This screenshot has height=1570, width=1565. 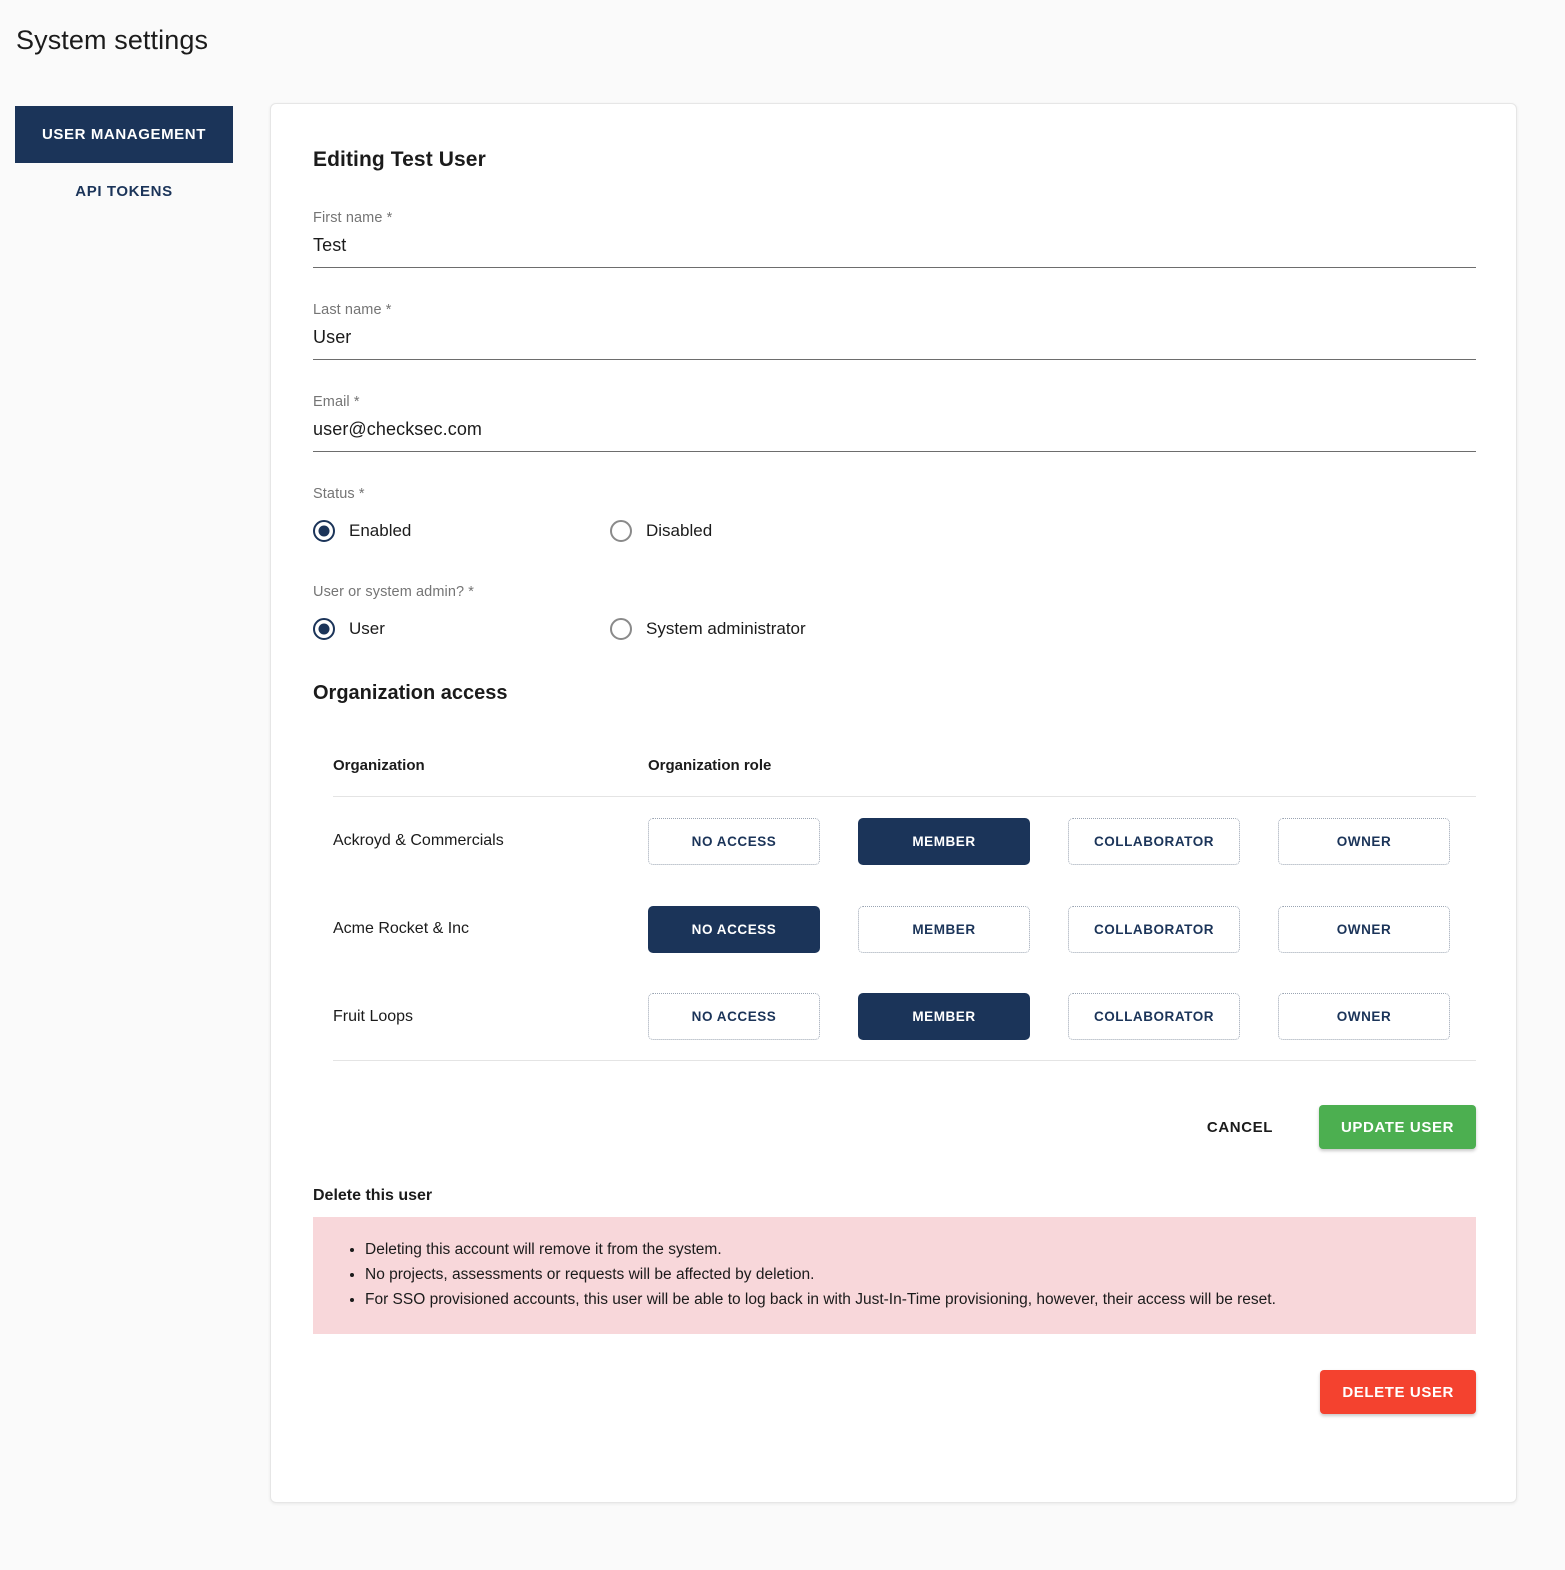 What do you see at coordinates (353, 218) in the screenshot?
I see `first-name-label: First name *` at bounding box center [353, 218].